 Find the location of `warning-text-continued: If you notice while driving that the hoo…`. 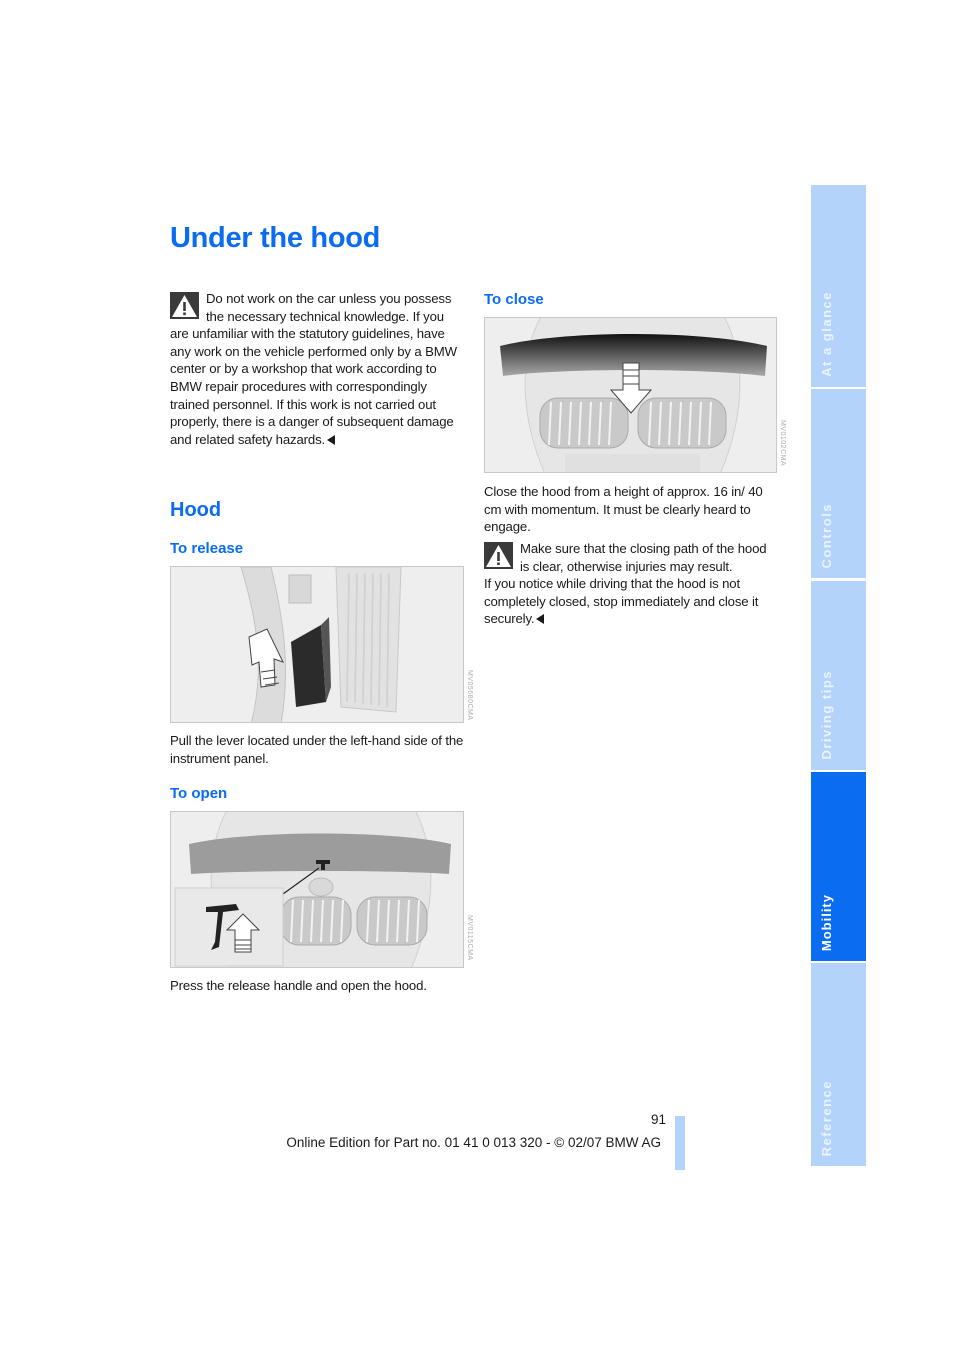

warning-text-continued: If you notice while driving that the hoo… is located at coordinates (621, 601).